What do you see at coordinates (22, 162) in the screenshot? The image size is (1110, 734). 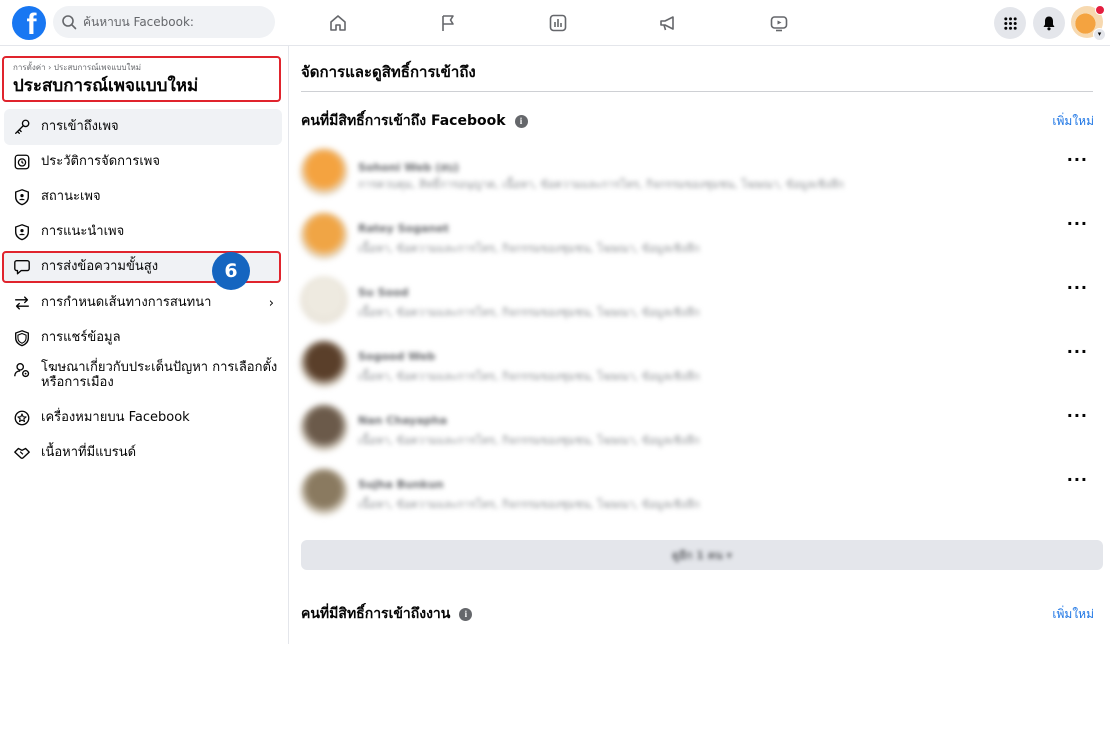 I see `history-icon` at bounding box center [22, 162].